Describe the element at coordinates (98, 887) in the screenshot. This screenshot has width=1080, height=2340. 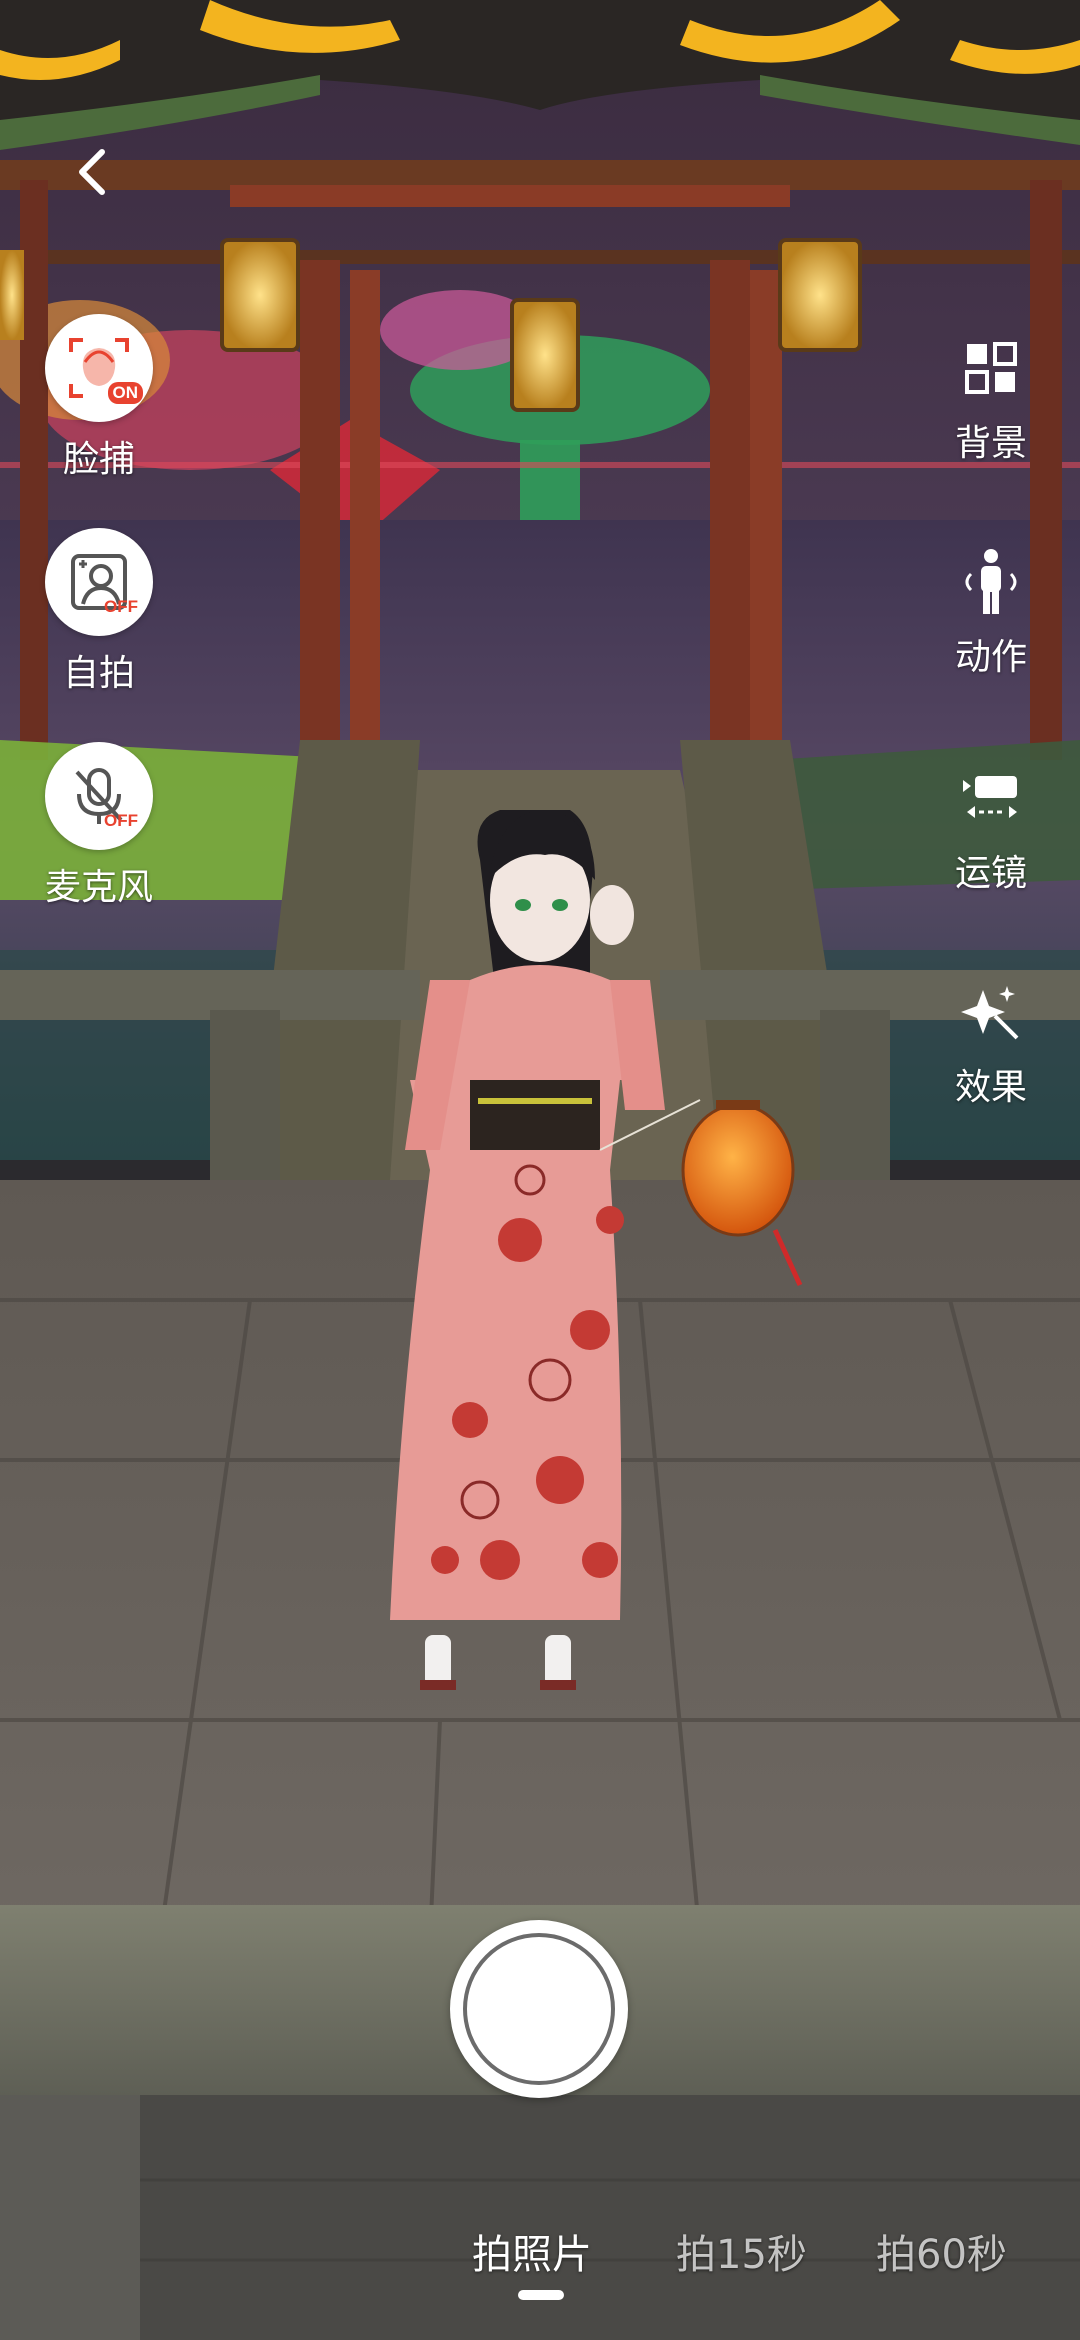
I see `microphone-label: 麦克风` at that location.